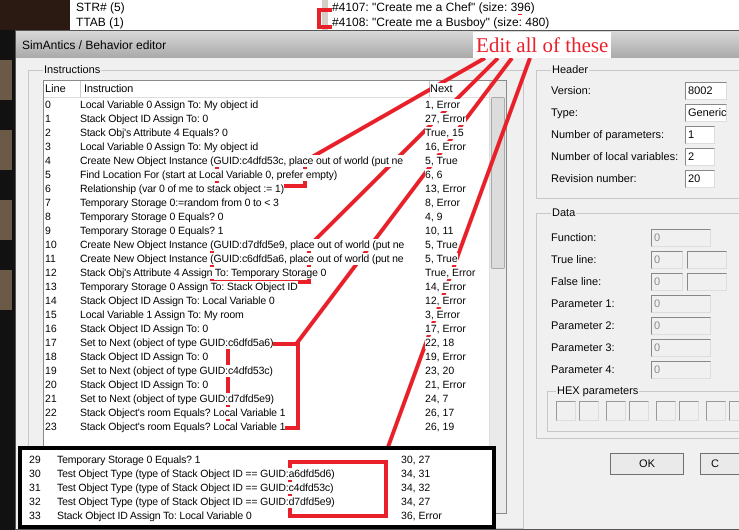 Image resolution: width=739 pixels, height=530 pixels. Describe the element at coordinates (583, 304) in the screenshot. I see `field-label: Parameter 1:` at that location.